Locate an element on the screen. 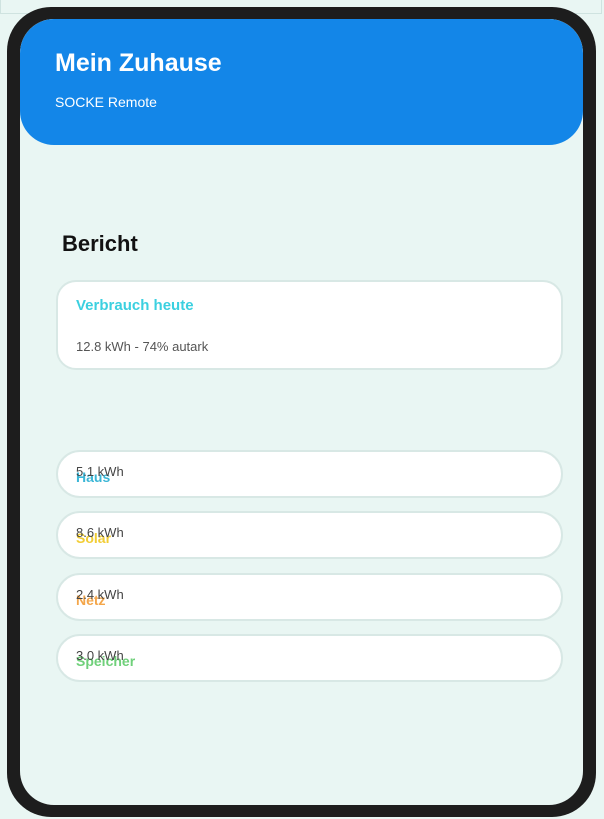  consumption-today-card: Verbrauch heute 12.8 kWh - 74% autark is located at coordinates (309, 325).